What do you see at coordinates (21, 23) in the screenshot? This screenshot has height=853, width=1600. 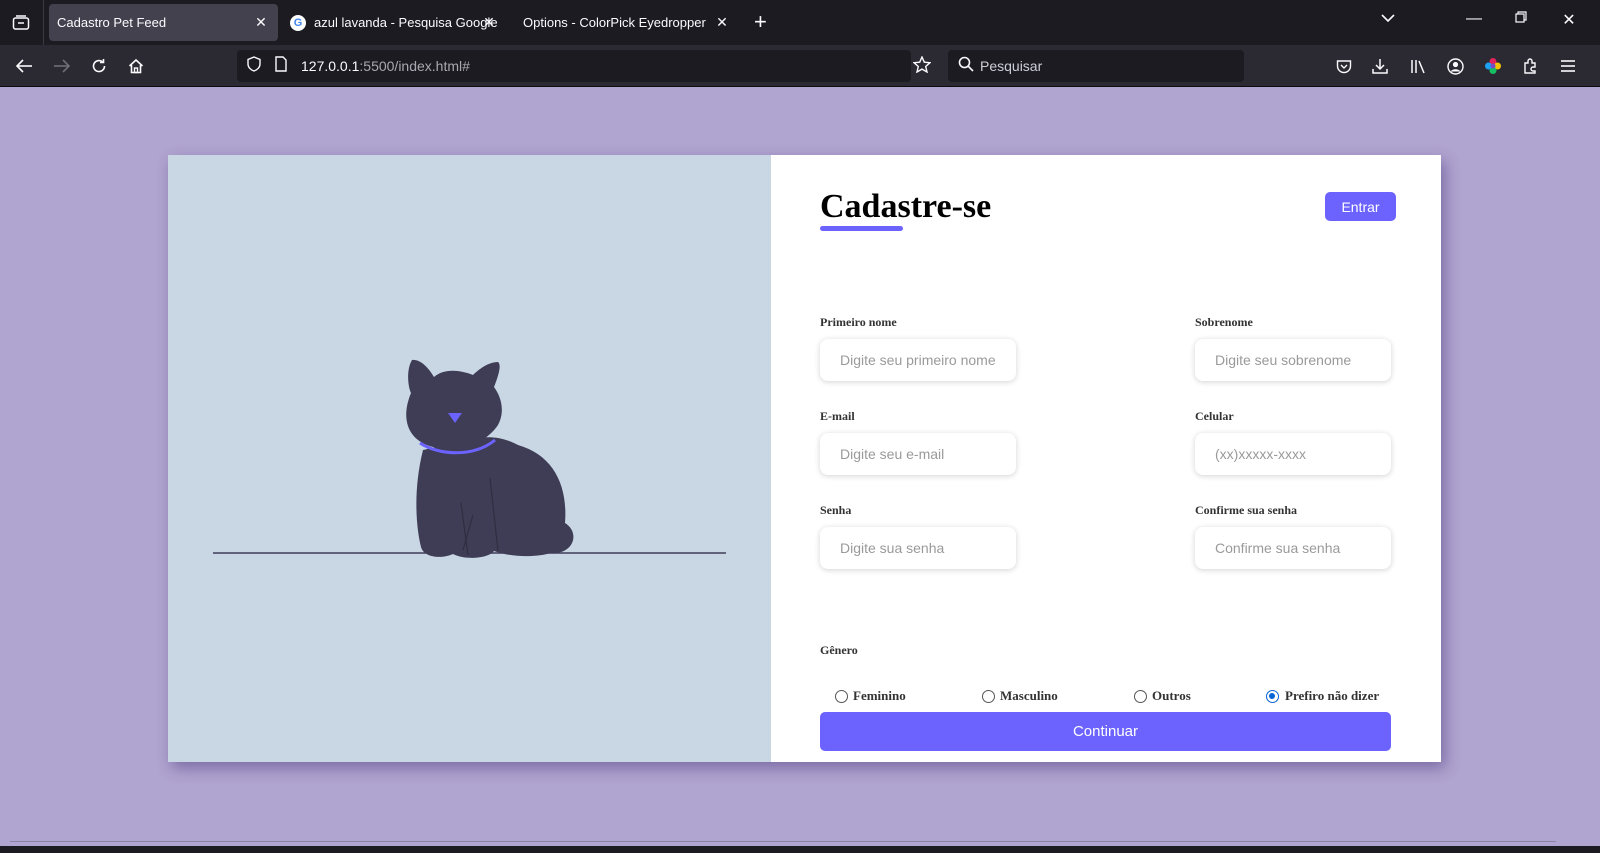 I see `tab-list-icon` at bounding box center [21, 23].